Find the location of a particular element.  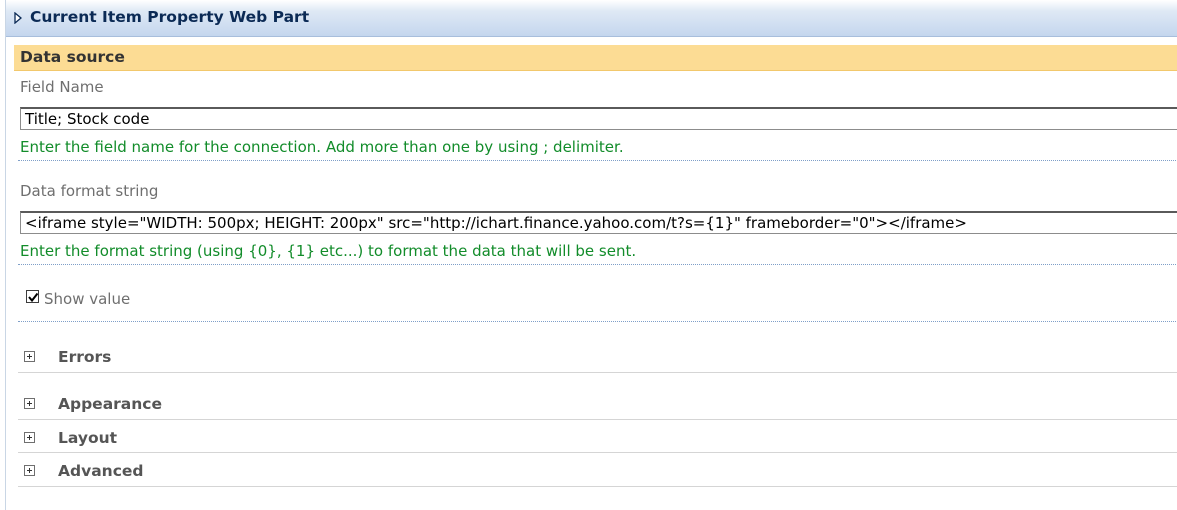

collapse-triangle-icon is located at coordinates (18, 18).